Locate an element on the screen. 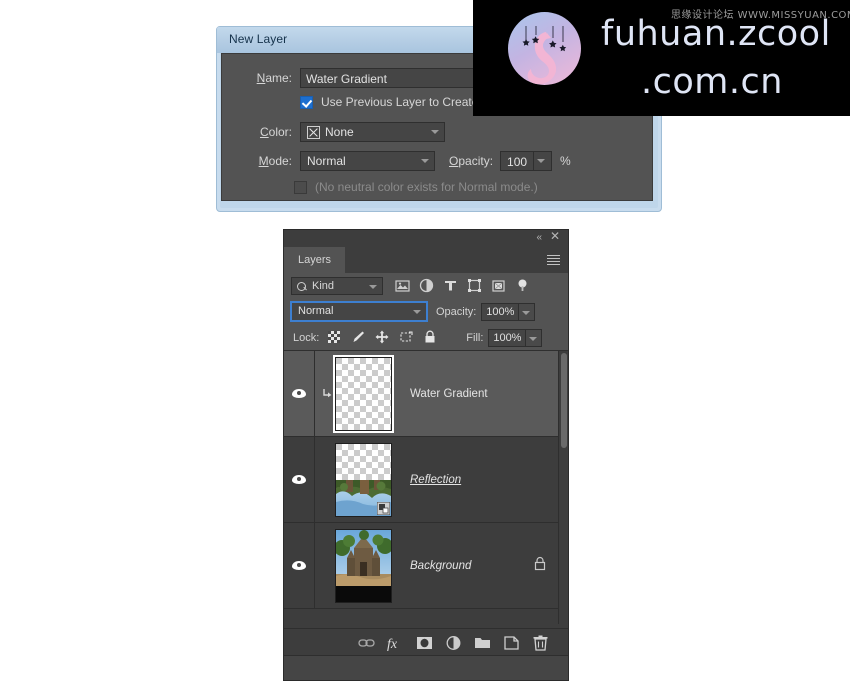  lock-artboard-icon is located at coordinates (406, 337).